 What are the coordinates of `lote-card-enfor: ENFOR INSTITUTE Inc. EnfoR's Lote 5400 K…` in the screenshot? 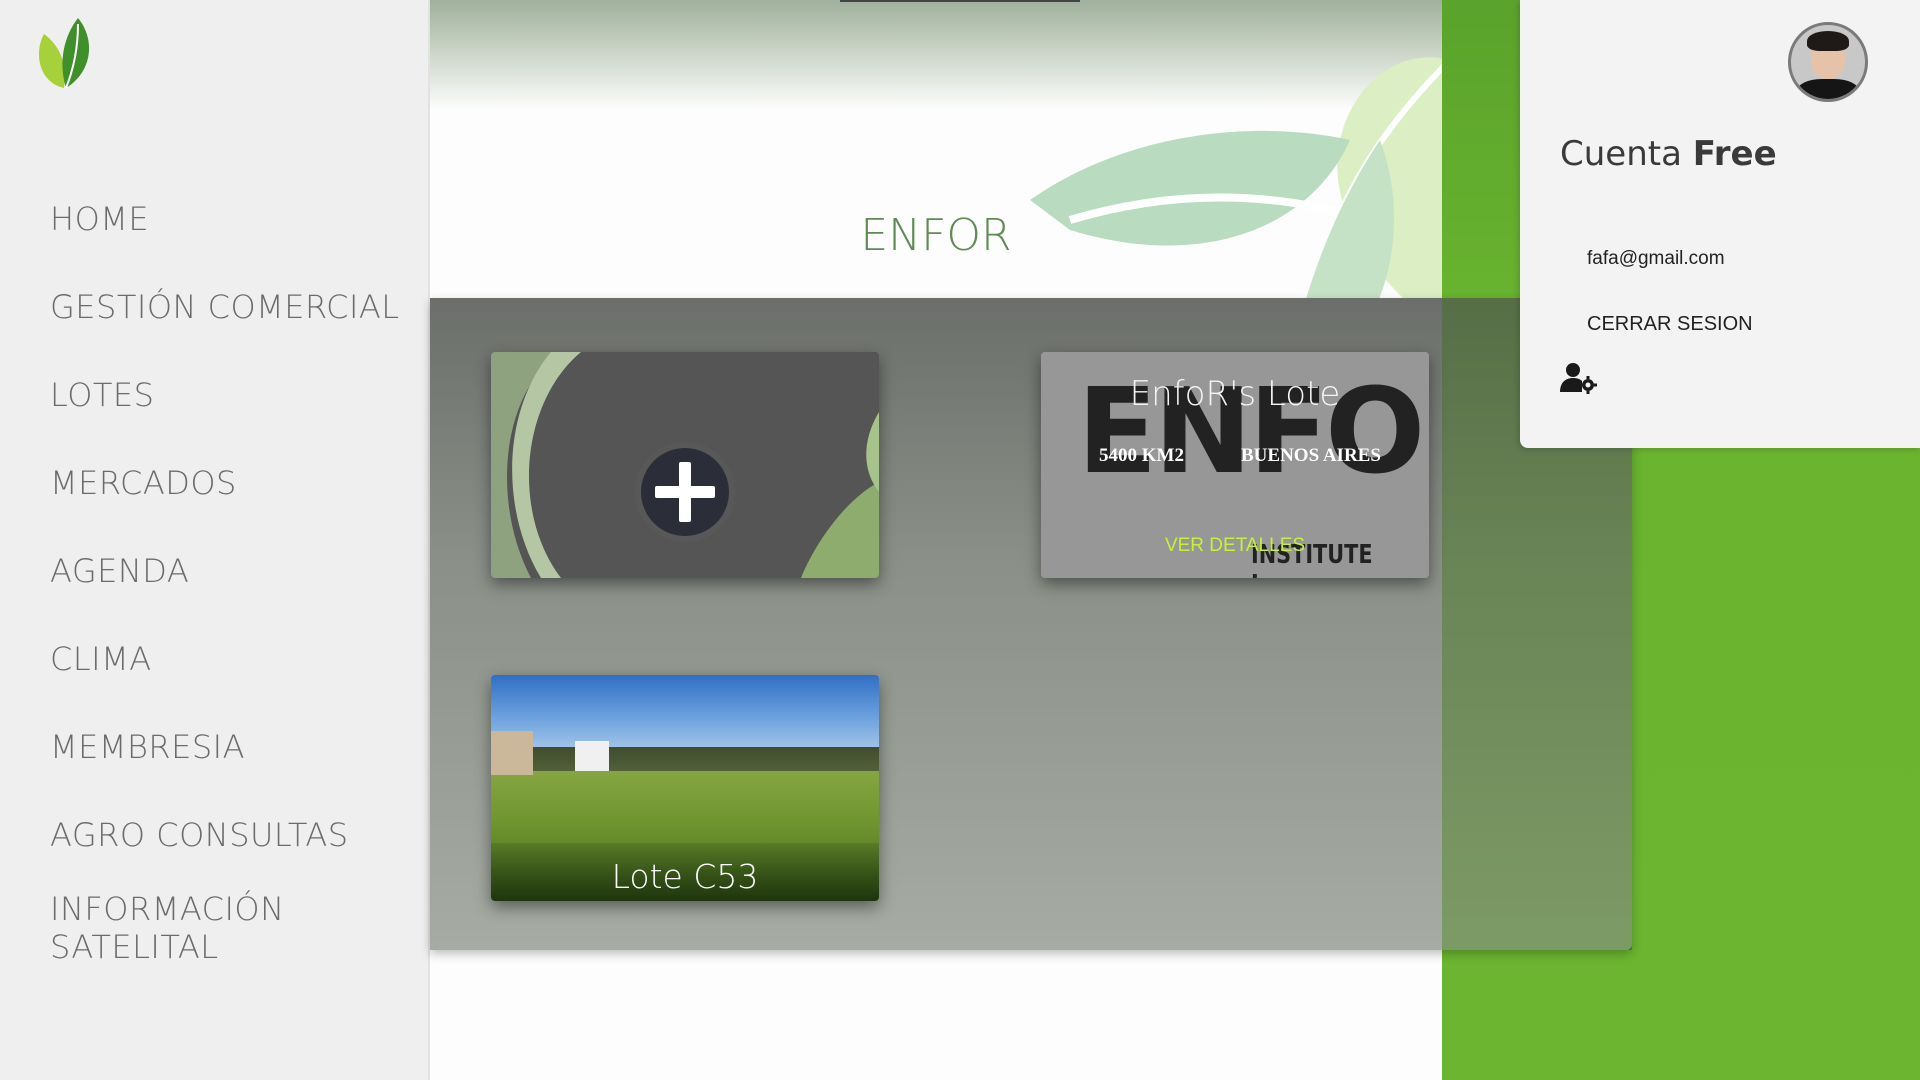 It's located at (1235, 465).